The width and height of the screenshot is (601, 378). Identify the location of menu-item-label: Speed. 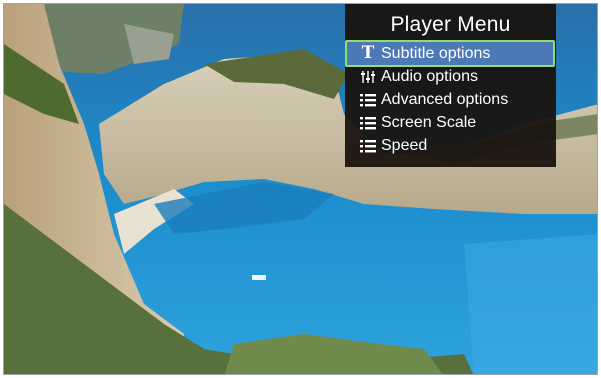
(404, 145).